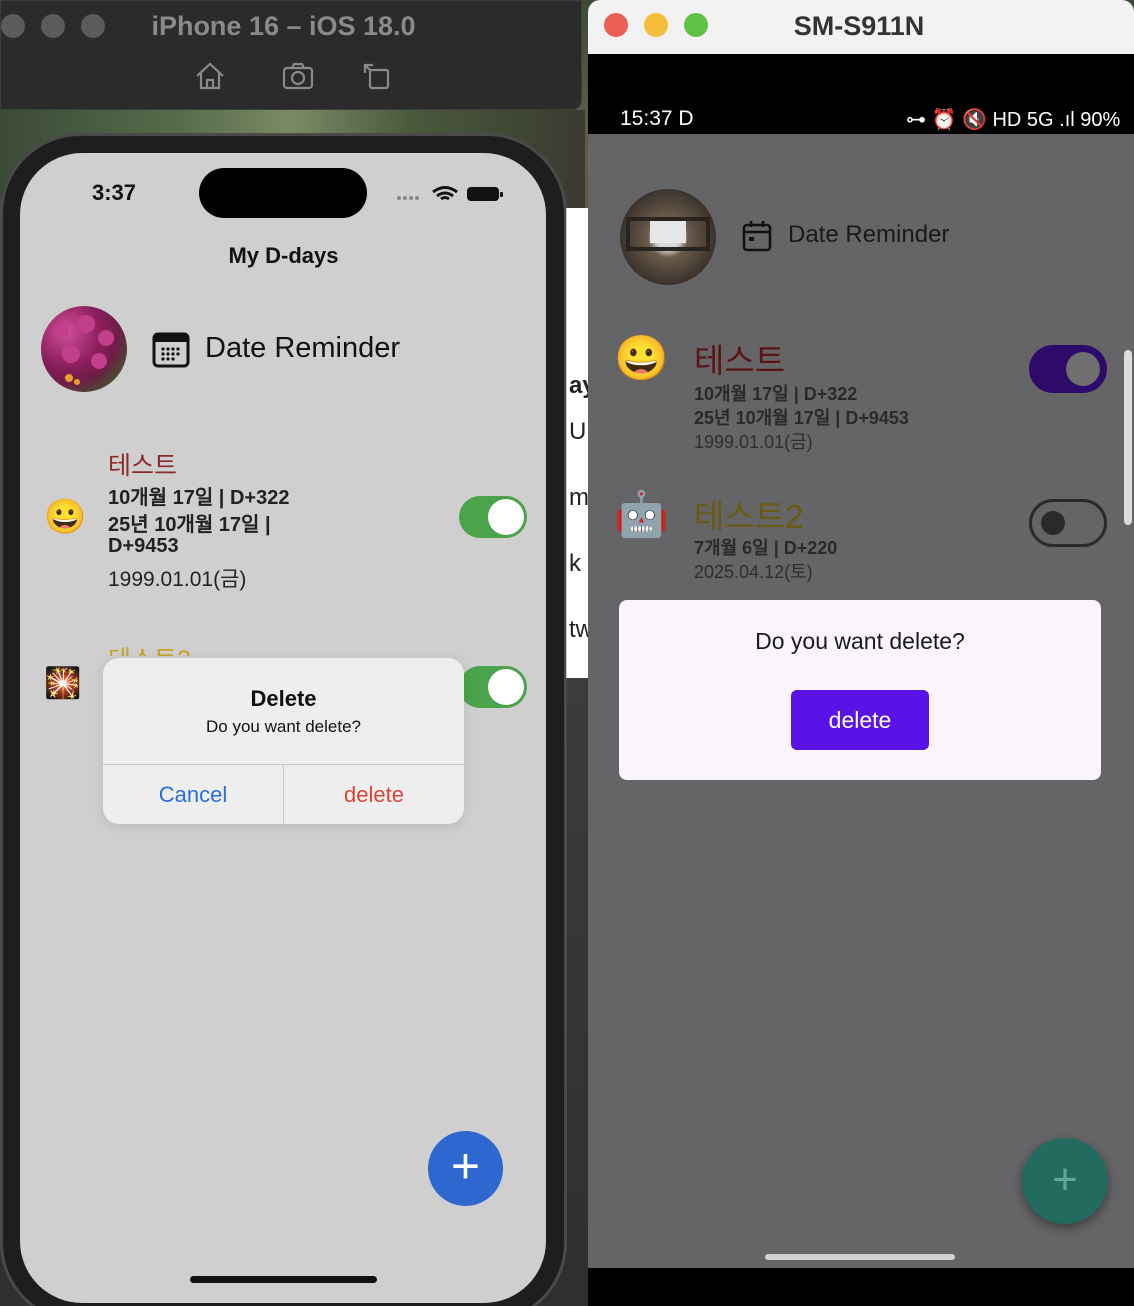 The image size is (1134, 1306). Describe the element at coordinates (283, 741) in the screenshot. I see `delete-alert: Delete Do you want delete? Cancel delete` at that location.